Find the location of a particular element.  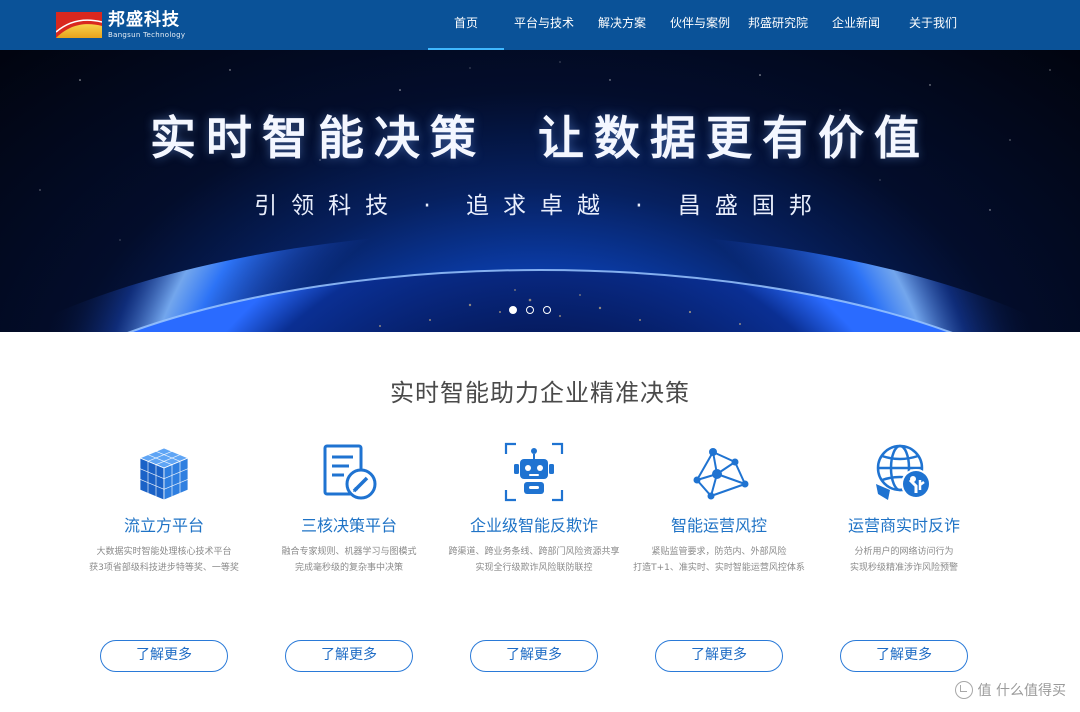

brand-logo: 邦盛科技 Bangsun Technology is located at coordinates (120, 25).